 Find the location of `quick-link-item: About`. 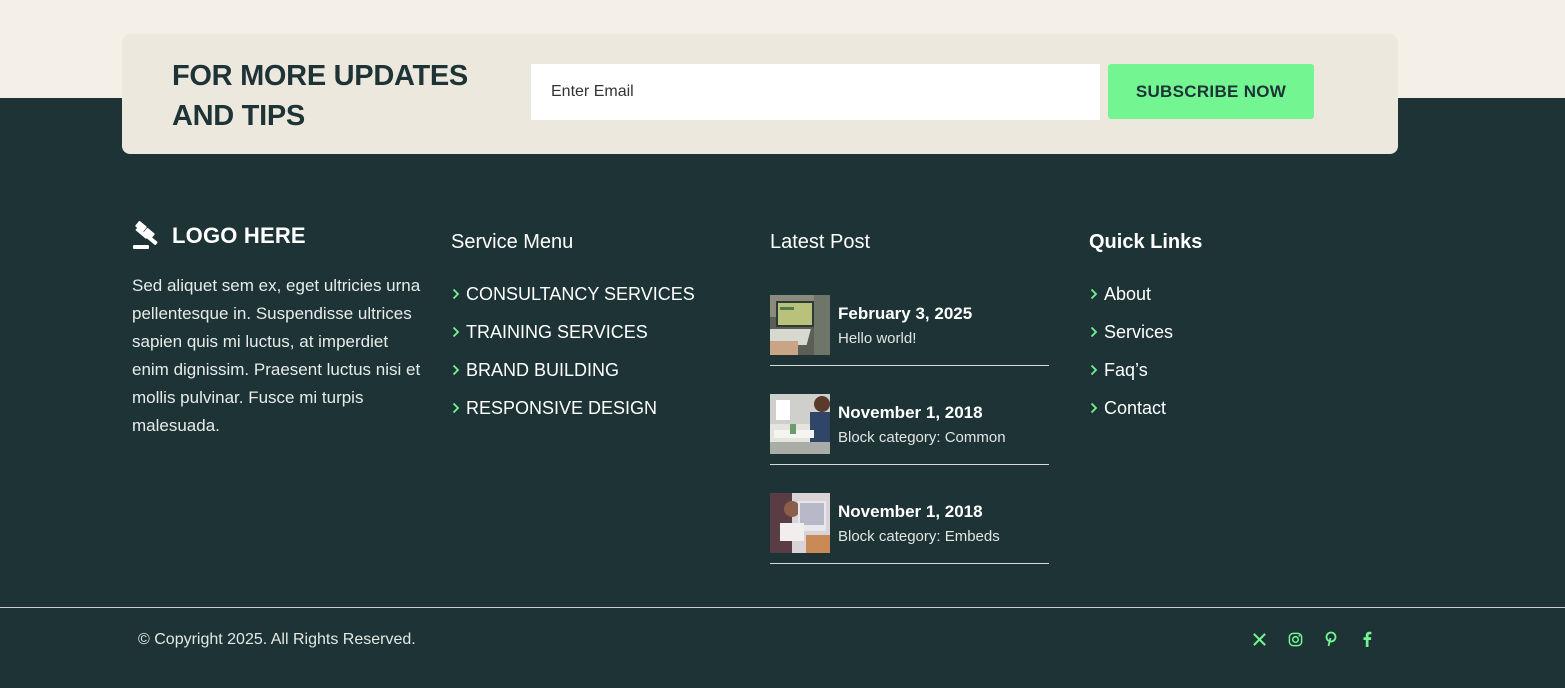

quick-link-item: About is located at coordinates (1234, 294).